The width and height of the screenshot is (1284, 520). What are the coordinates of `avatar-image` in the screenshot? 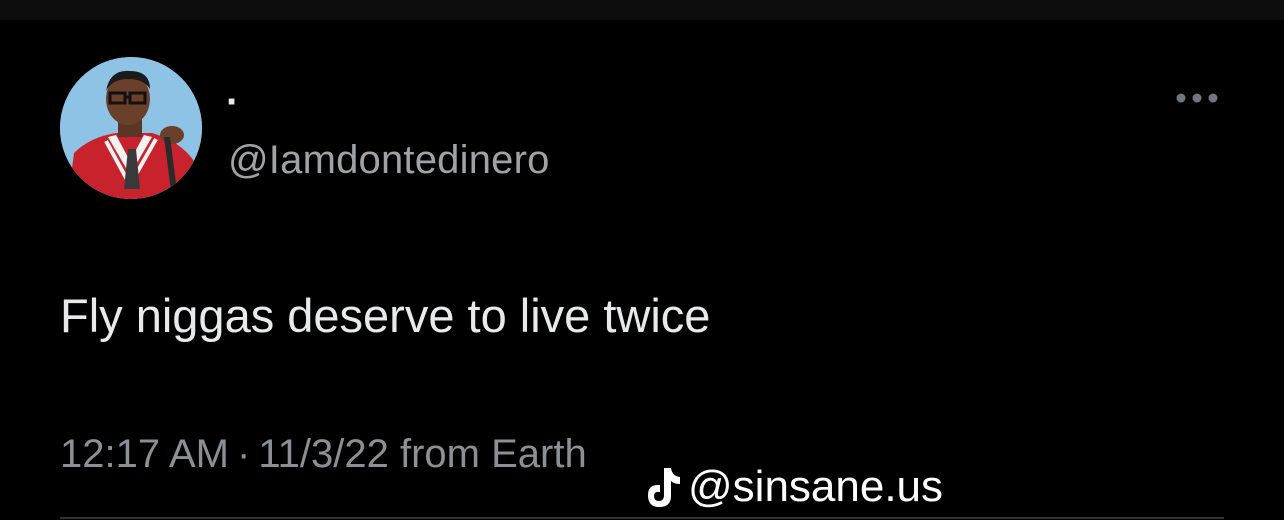 It's located at (131, 128).